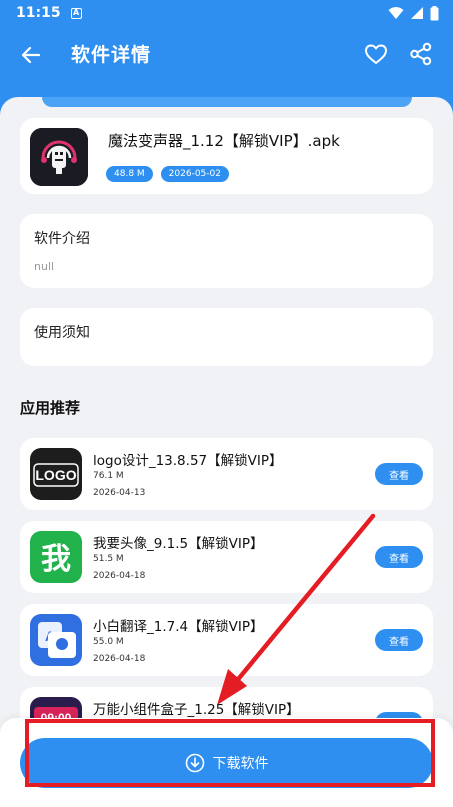 This screenshot has height=807, width=453. Describe the element at coordinates (421, 54) in the screenshot. I see `share-icon` at that location.